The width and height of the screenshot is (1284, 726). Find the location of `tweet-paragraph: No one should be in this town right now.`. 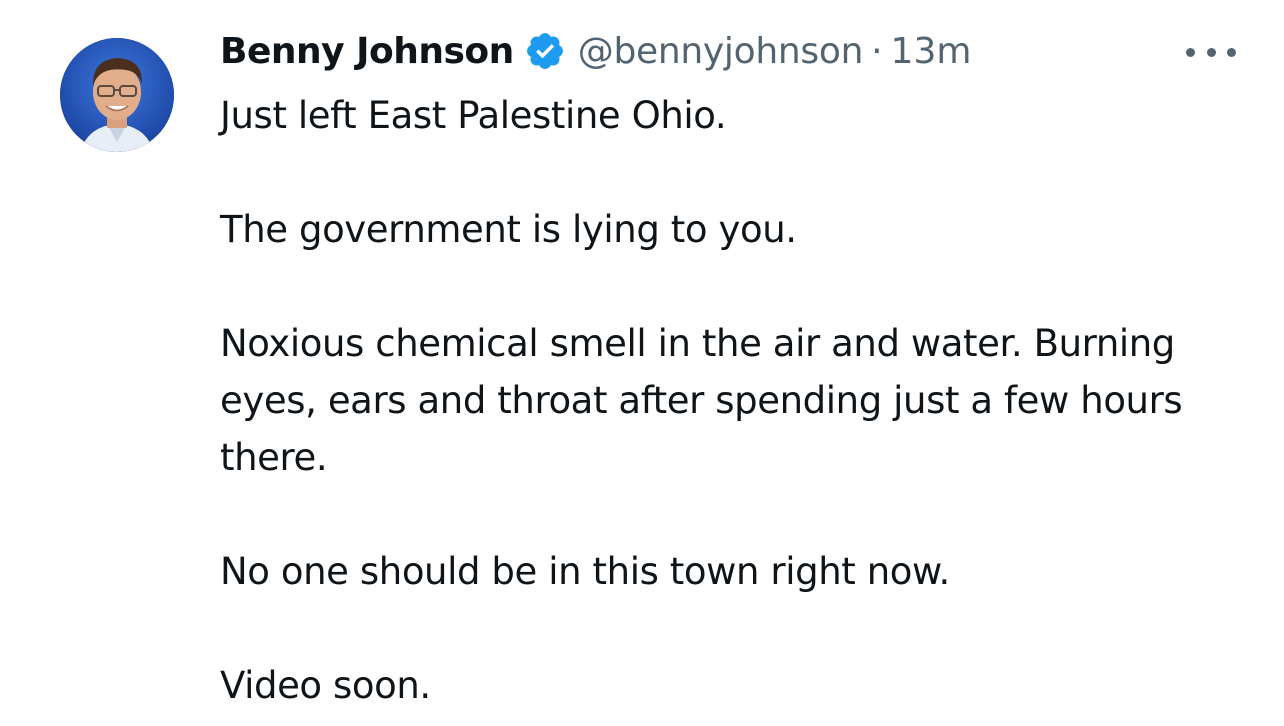

tweet-paragraph: No one should be in this town right now. is located at coordinates (585, 571).